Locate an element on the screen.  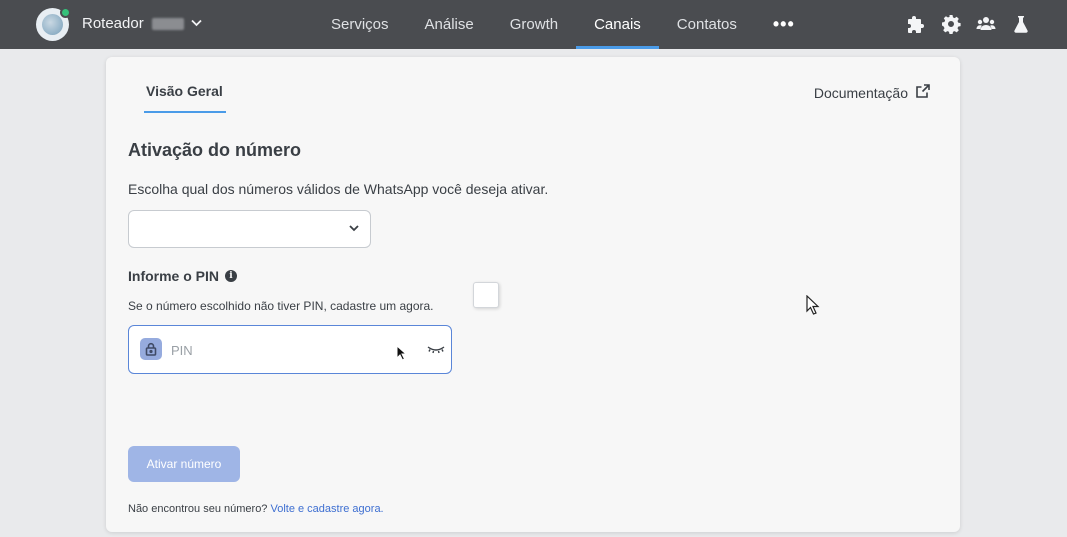
floating-checkbox is located at coordinates (486, 295).